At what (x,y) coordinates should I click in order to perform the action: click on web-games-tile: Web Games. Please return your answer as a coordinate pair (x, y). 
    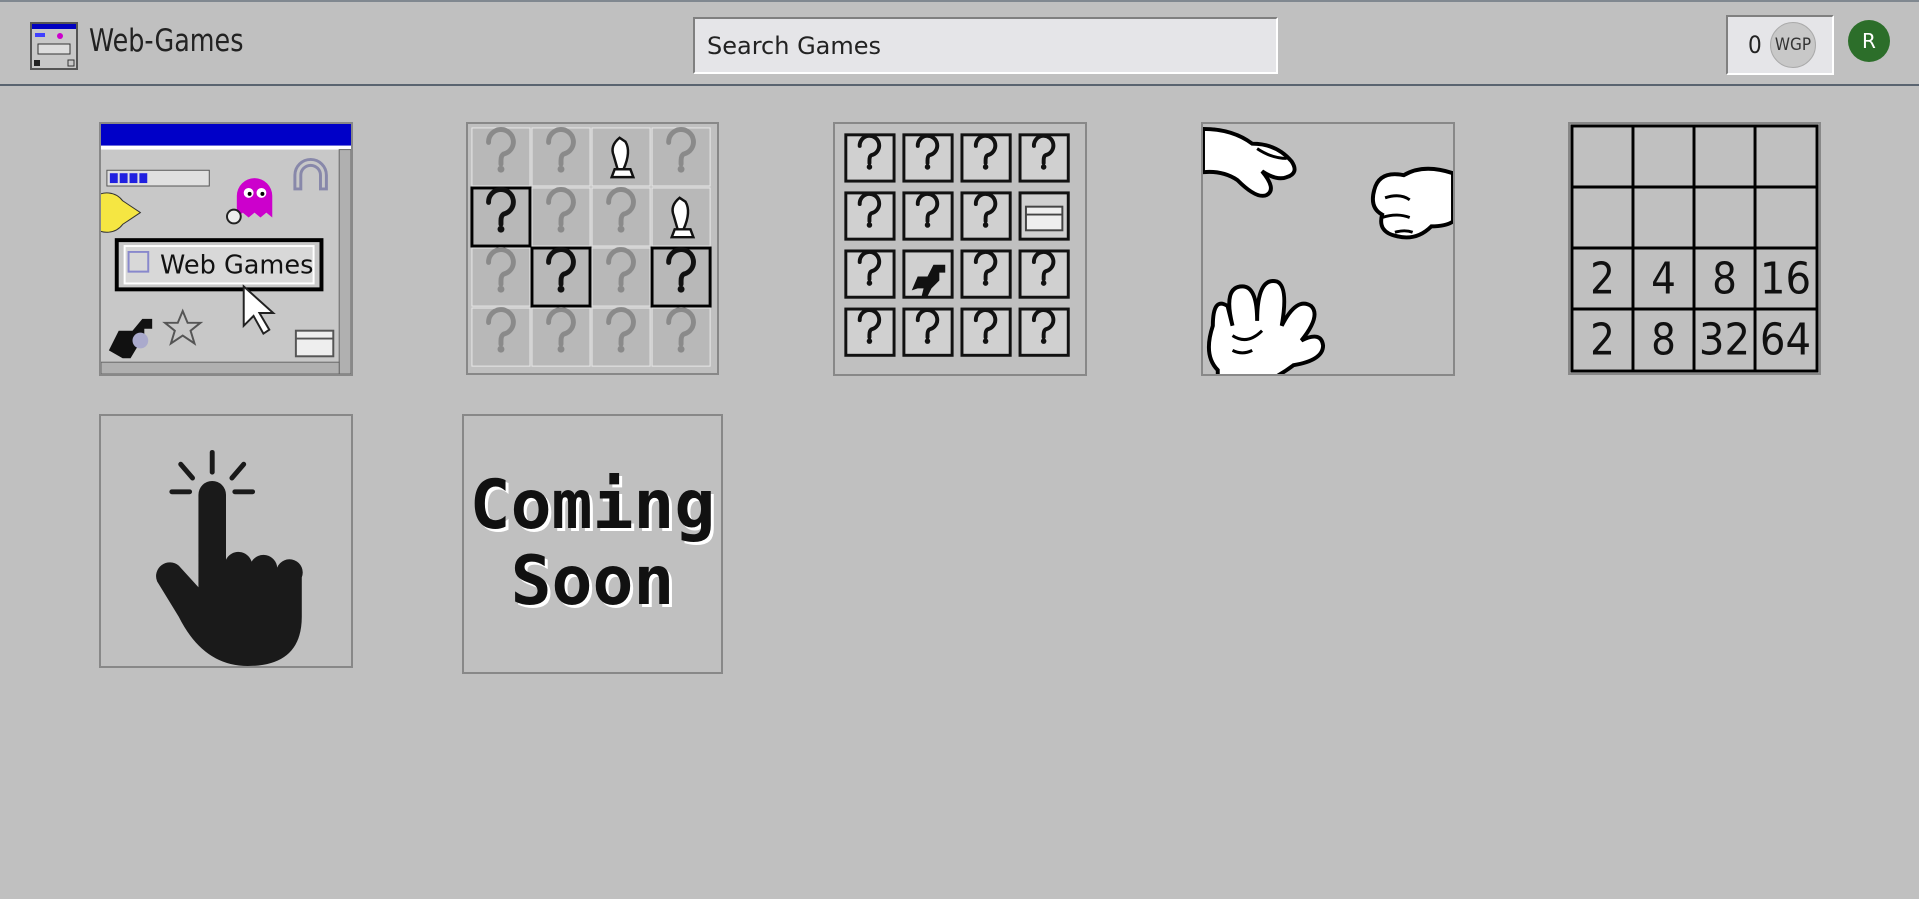
    Looking at the image, I should click on (226, 249).